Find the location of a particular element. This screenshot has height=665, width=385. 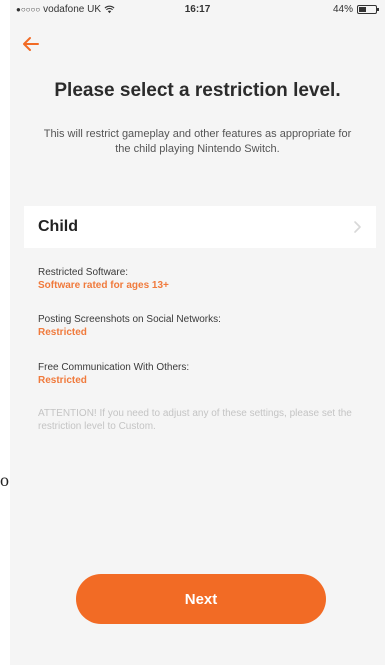

setting-value: Software rated for ages 13+ is located at coordinates (103, 285).